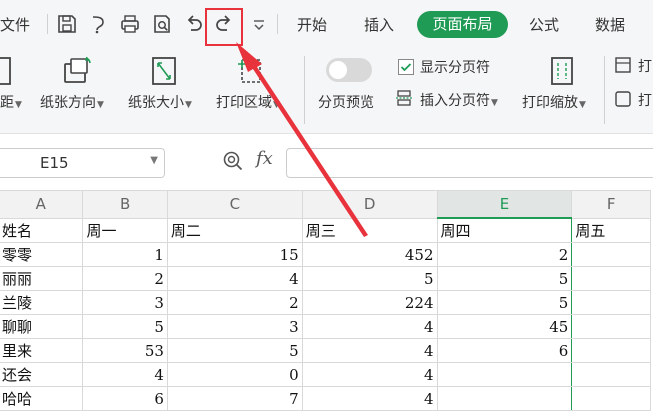 The width and height of the screenshot is (653, 414). Describe the element at coordinates (224, 27) in the screenshot. I see `annotation-highlight-box` at that location.